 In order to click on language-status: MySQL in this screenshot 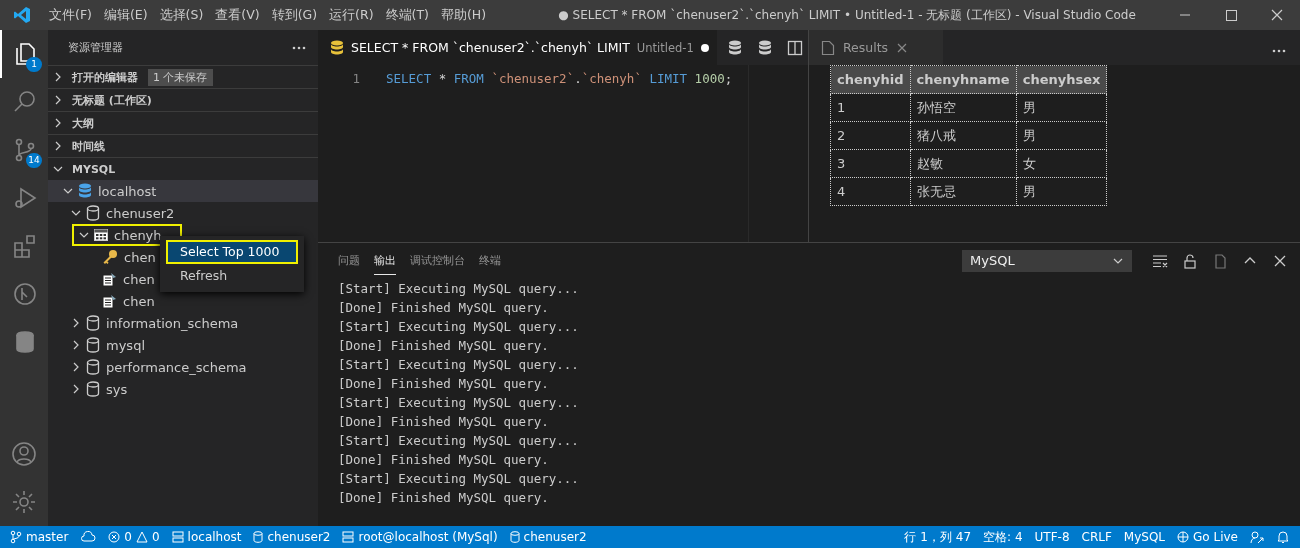, I will do `click(1144, 537)`.